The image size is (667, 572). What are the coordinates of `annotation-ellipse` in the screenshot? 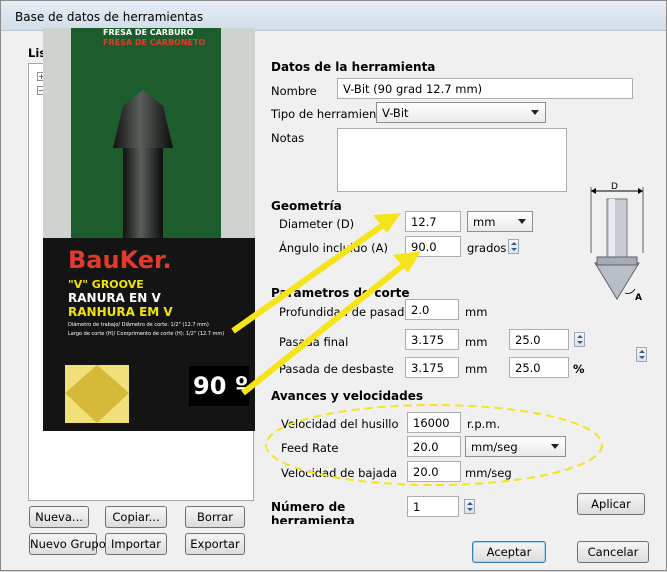 It's located at (434, 445).